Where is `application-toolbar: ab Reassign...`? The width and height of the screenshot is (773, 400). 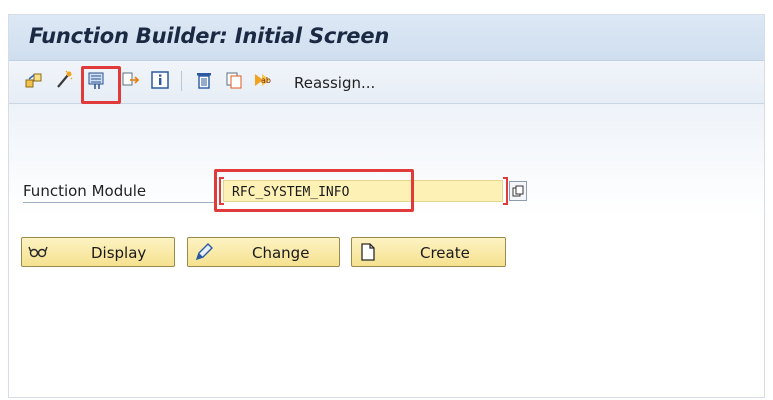
application-toolbar: ab Reassign... is located at coordinates (386, 82).